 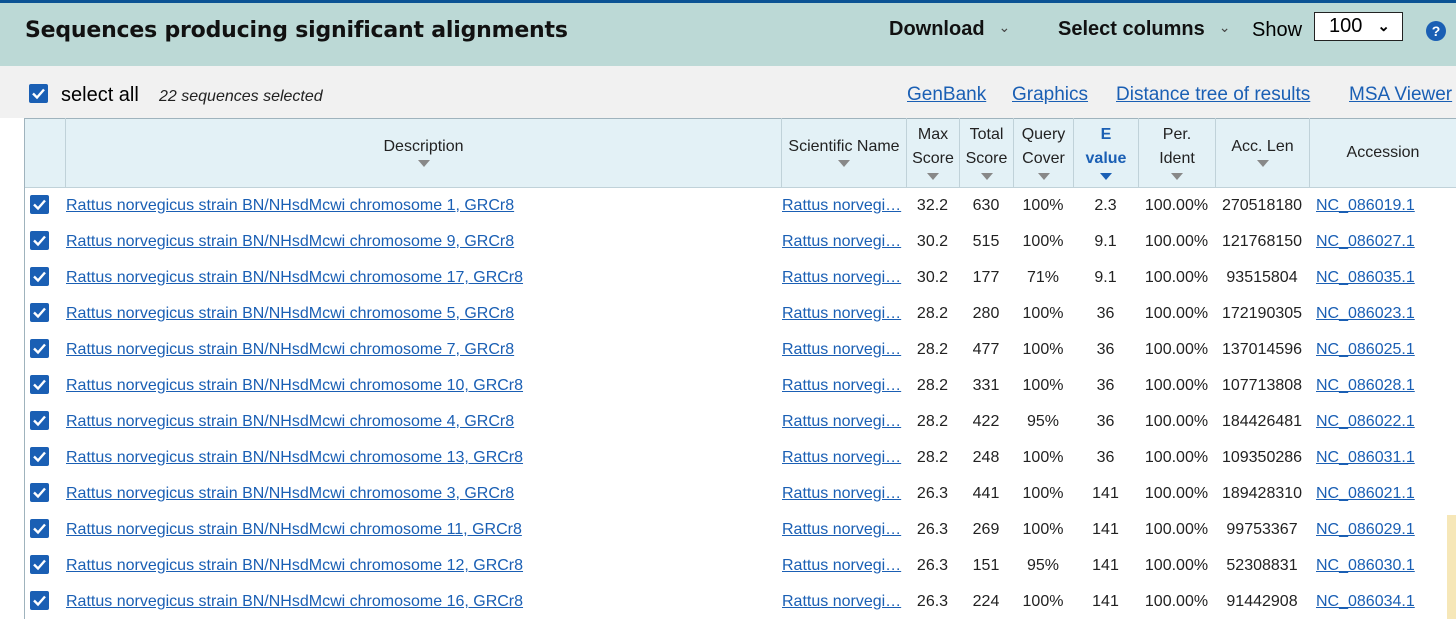 I want to click on show-count-select: 100 ⌄, so click(x=1358, y=26).